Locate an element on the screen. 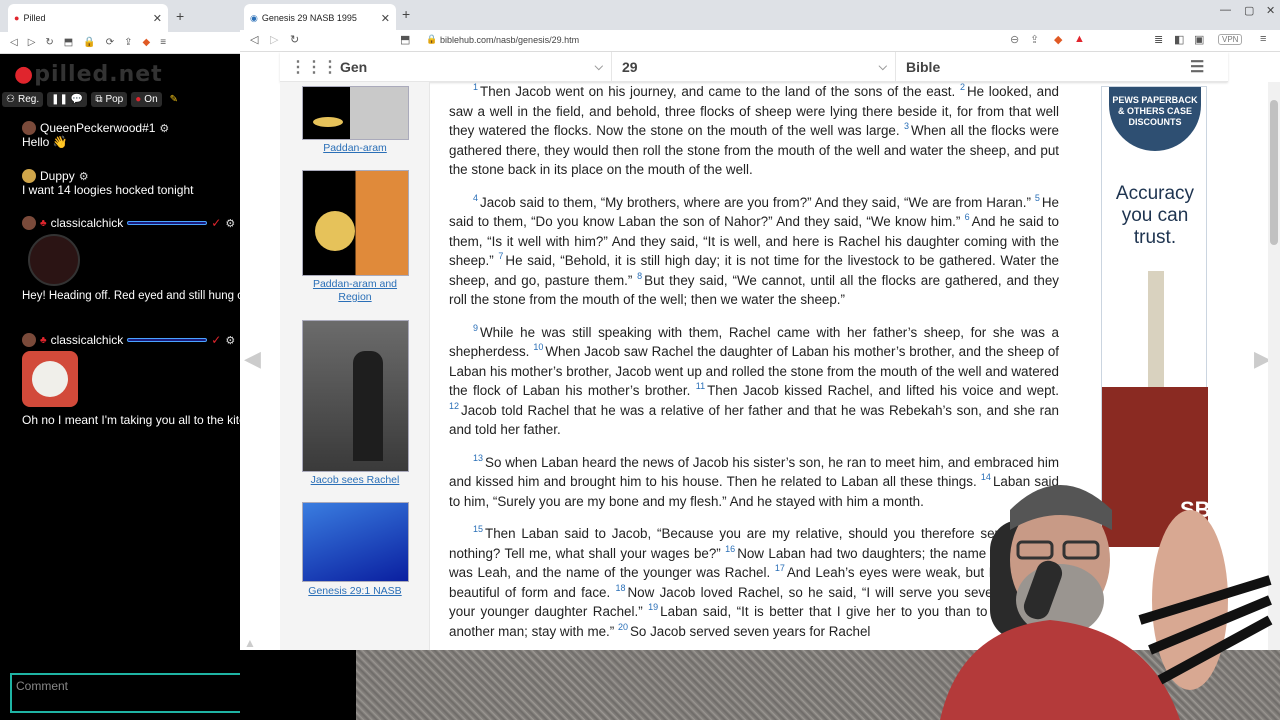 Image resolution: width=1280 pixels, height=725 pixels. users-icon: ⚇ is located at coordinates (10, 99).